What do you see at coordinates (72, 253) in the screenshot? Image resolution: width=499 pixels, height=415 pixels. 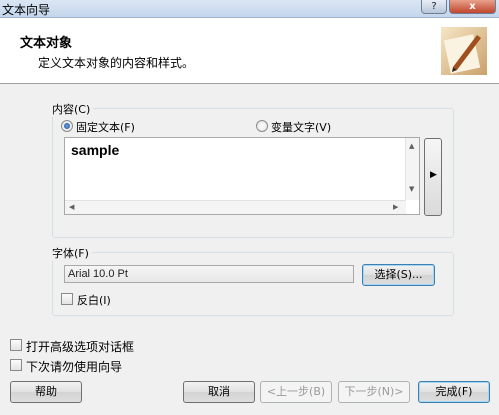 I see `font-group-label: 字体(F)` at bounding box center [72, 253].